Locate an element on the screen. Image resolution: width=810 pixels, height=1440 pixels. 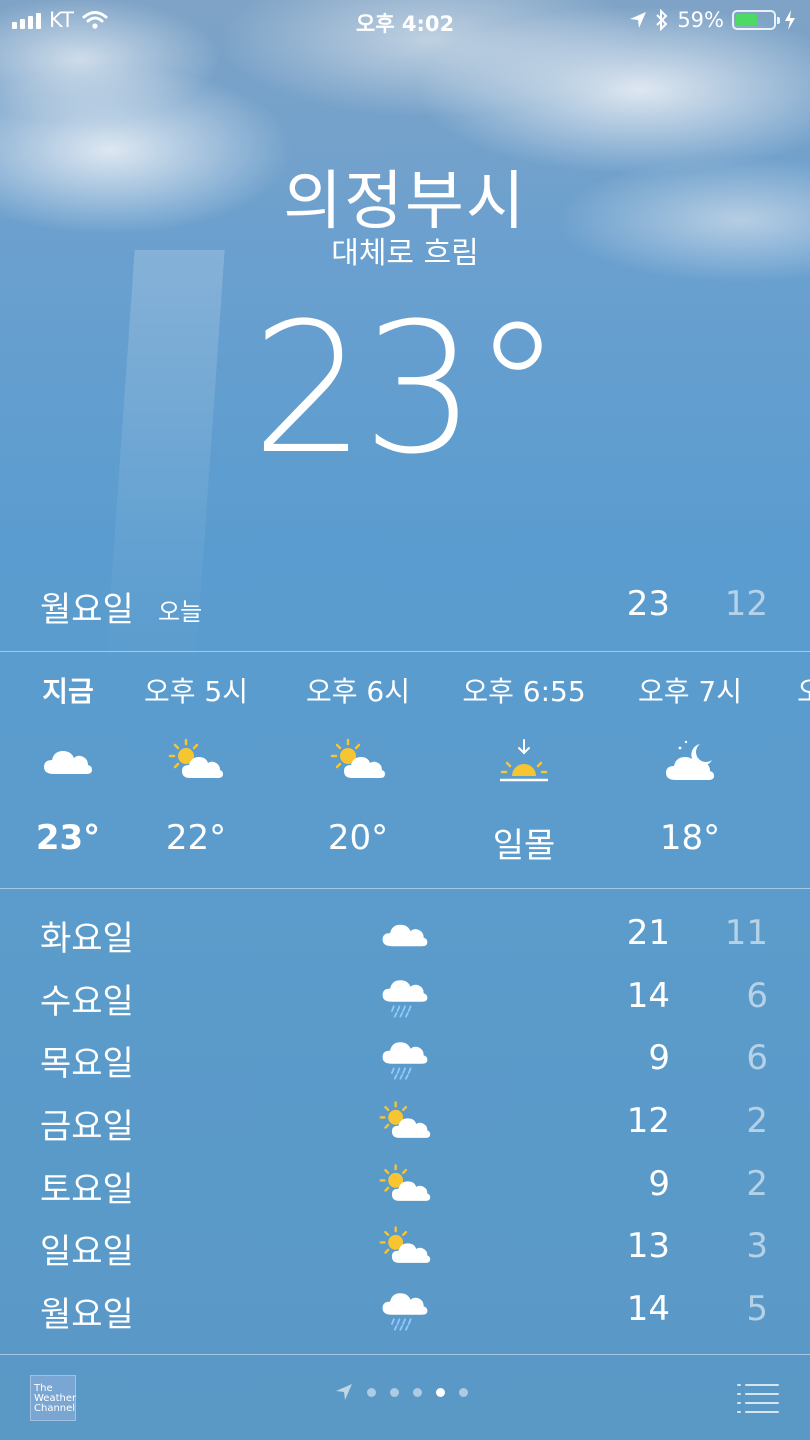
daily-row: 목요일 9 6 is located at coordinates (405, 1061).